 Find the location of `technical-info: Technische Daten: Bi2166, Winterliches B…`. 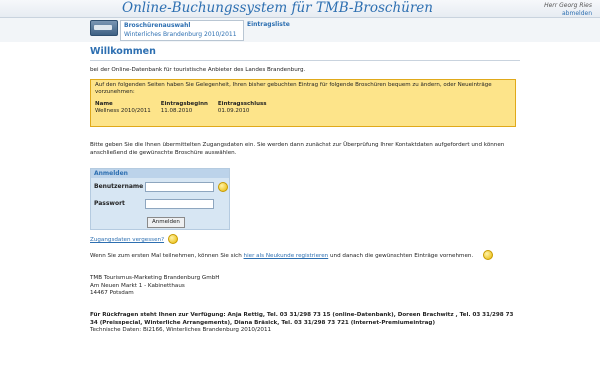

technical-info: Technische Daten: Bi2166, Winterliches B… is located at coordinates (181, 330).